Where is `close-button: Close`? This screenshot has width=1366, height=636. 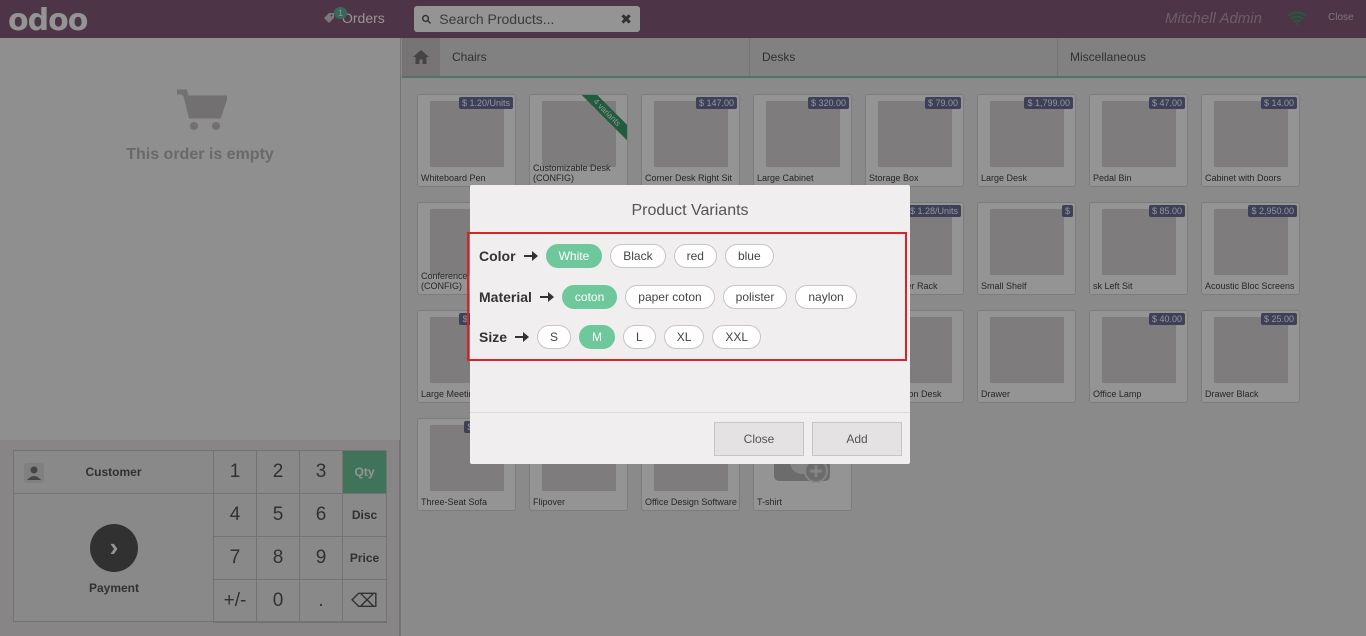 close-button: Close is located at coordinates (759, 439).